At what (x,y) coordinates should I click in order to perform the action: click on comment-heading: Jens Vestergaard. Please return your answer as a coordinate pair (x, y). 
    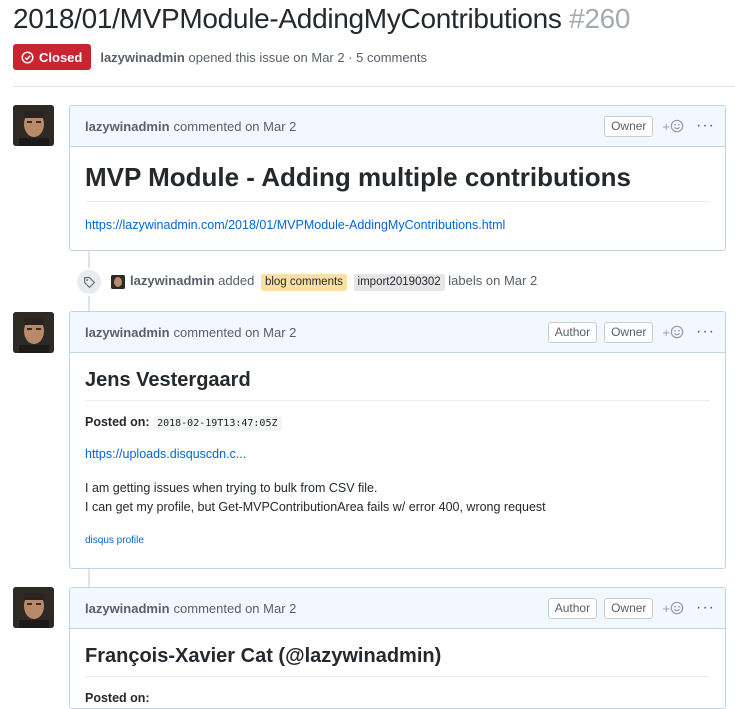
    Looking at the image, I should click on (397, 385).